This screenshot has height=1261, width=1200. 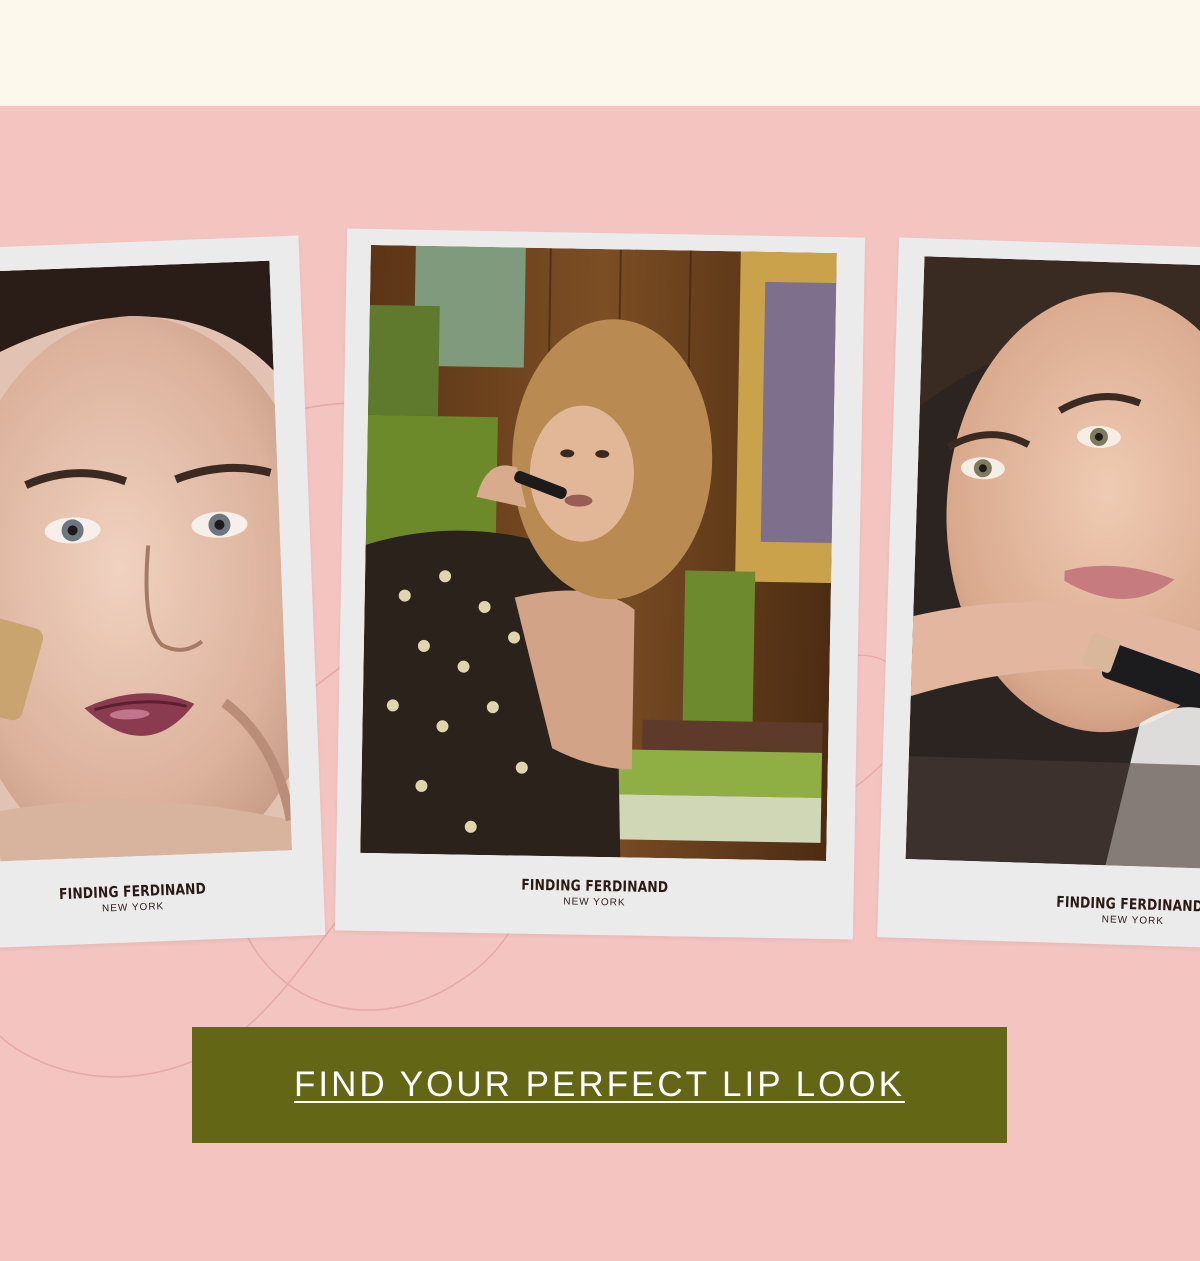 I want to click on find-lip-look-button: FIND YOUR PERFECT LIP LOOK, so click(x=599, y=1085).